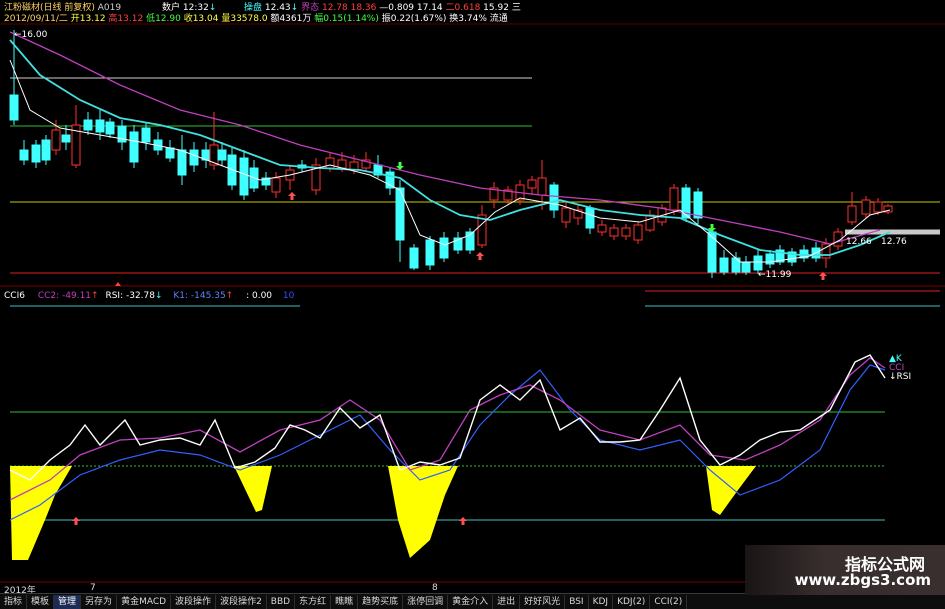 The height and width of the screenshot is (609, 945). I want to click on tab-17: KDJ(2), so click(632, 602).